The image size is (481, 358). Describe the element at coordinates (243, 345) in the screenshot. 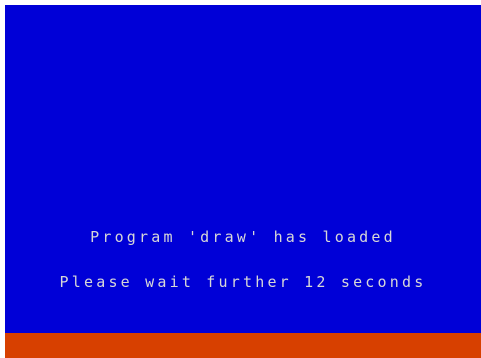

I see `screen-border` at that location.